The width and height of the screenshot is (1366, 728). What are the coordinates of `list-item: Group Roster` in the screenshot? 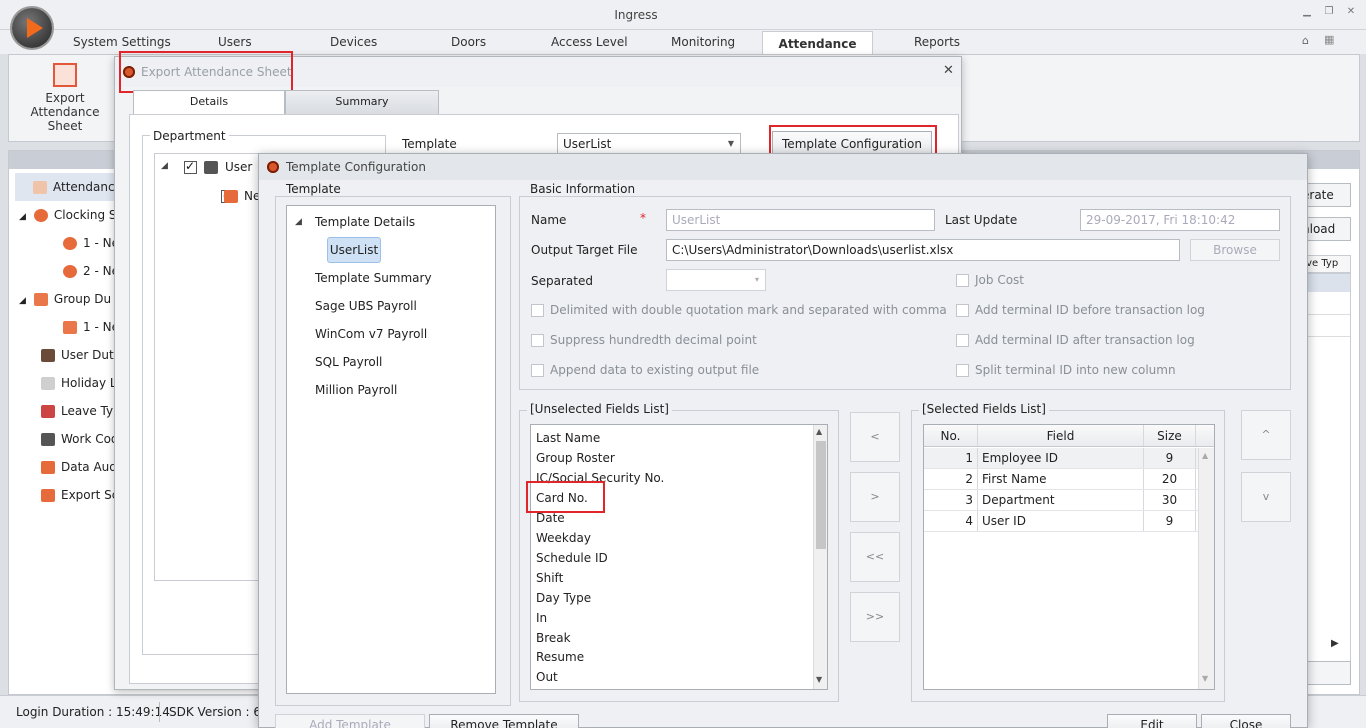 It's located at (672, 458).